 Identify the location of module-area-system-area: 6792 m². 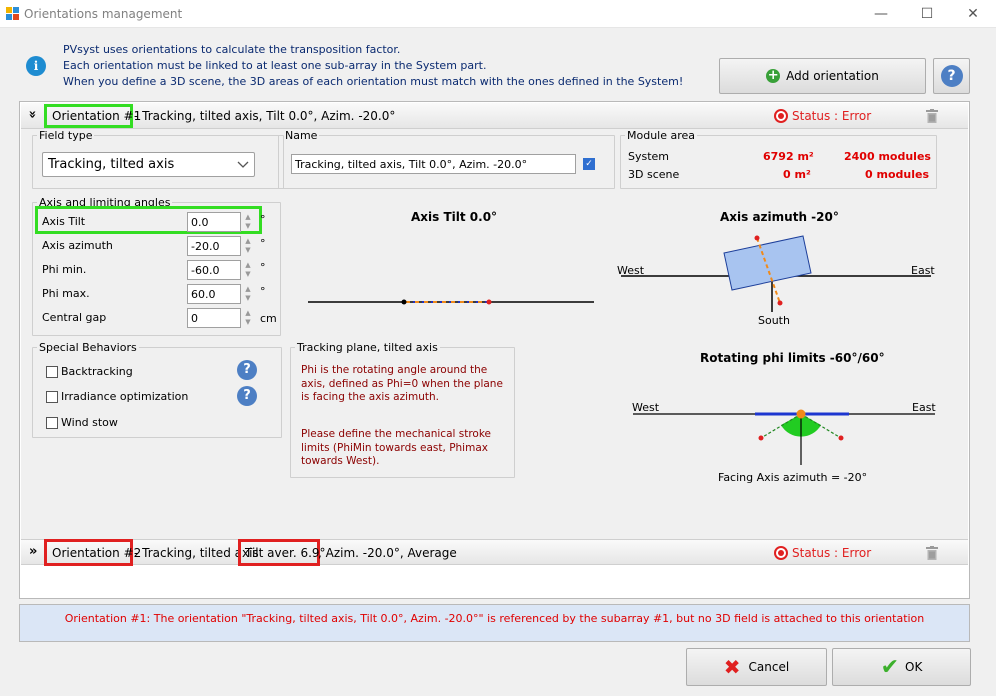
(788, 156).